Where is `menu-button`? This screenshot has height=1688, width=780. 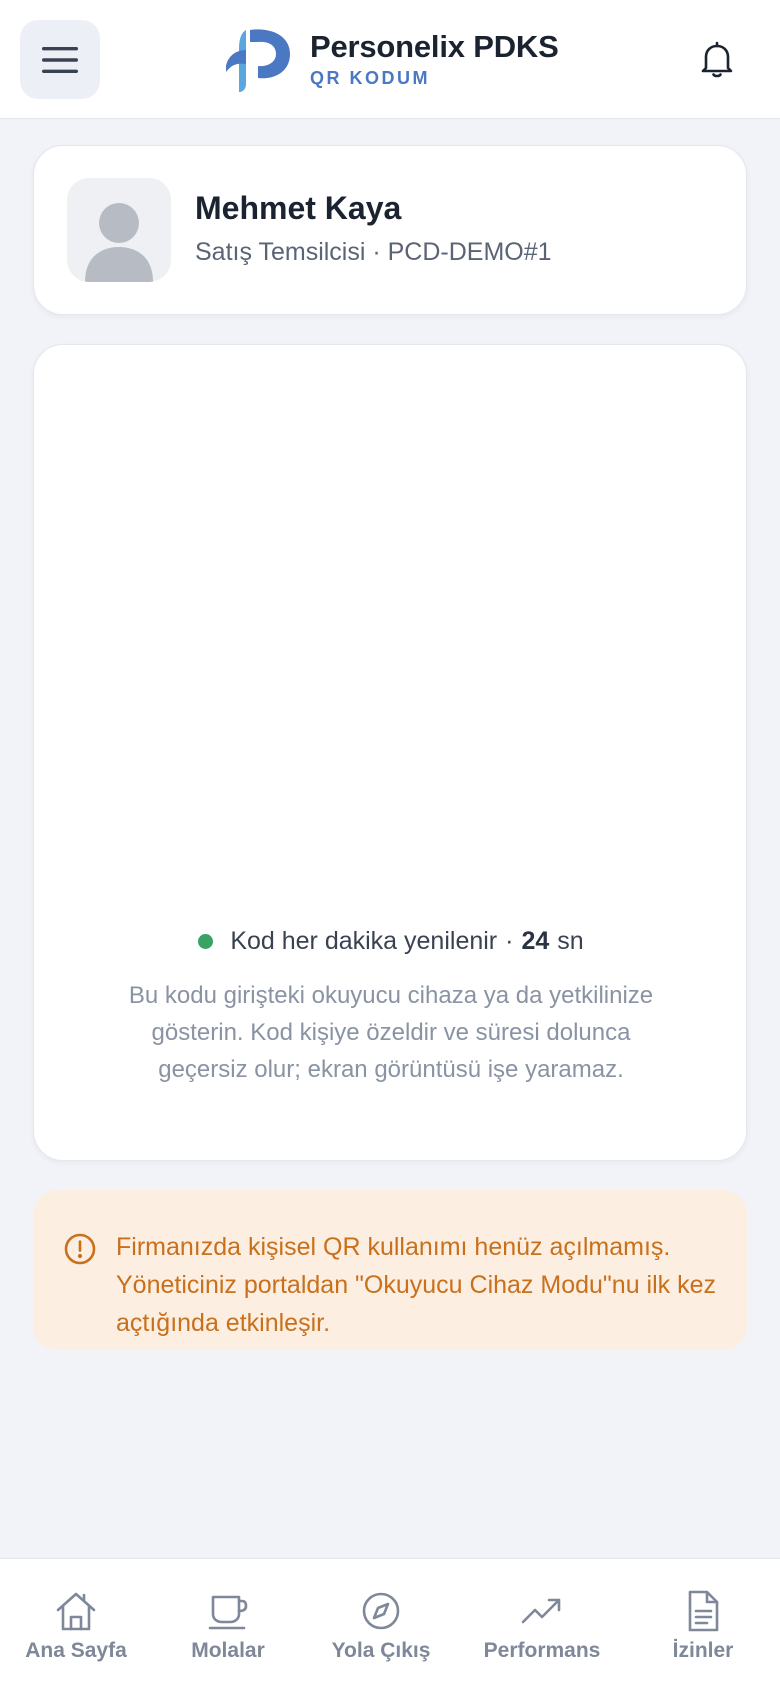
menu-button is located at coordinates (60, 59).